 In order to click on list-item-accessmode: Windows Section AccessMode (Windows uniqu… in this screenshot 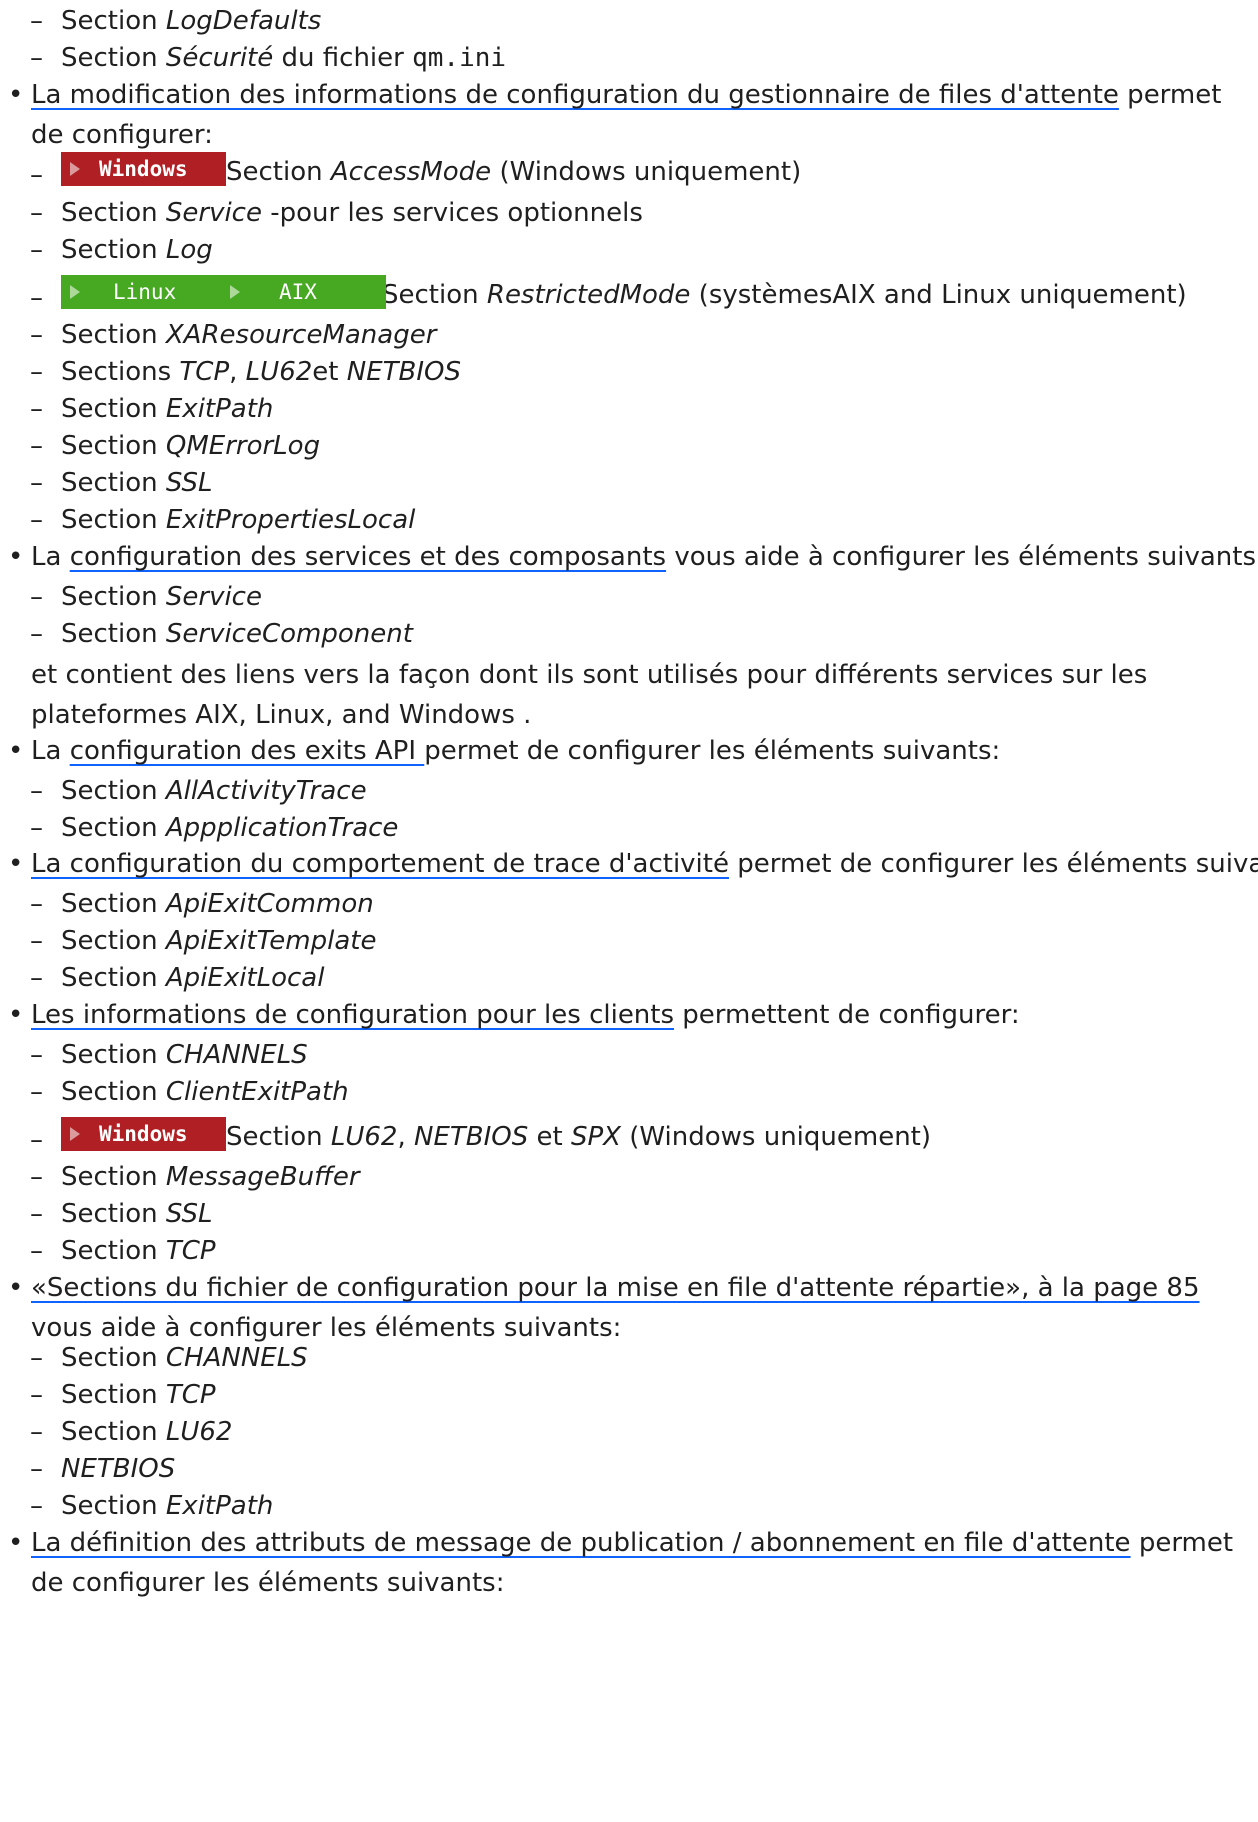, I will do `click(431, 169)`.